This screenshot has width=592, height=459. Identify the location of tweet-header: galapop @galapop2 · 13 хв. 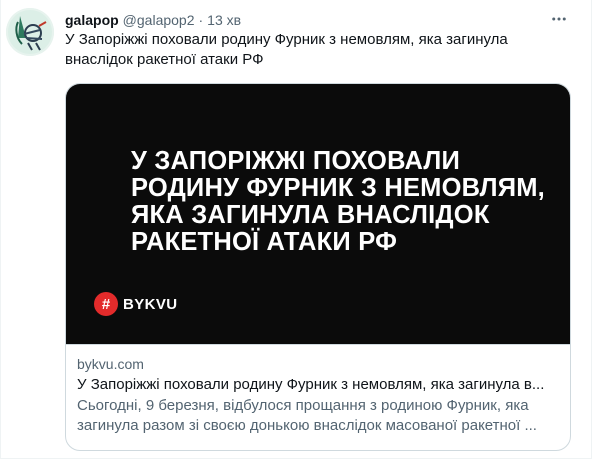
(153, 20).